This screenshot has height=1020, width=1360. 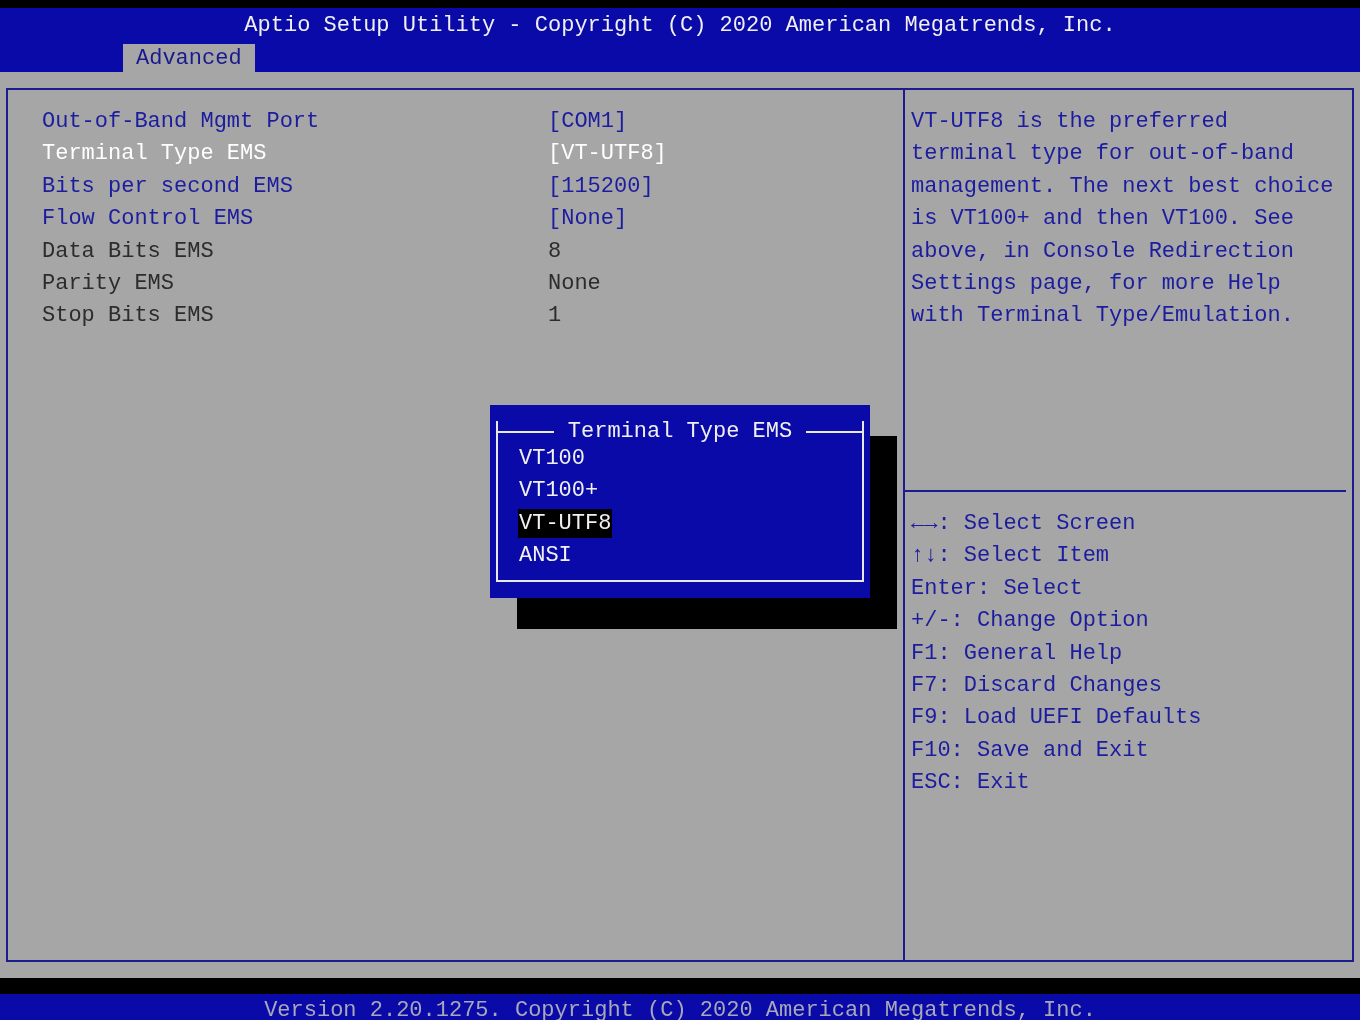 I want to click on key-hint: ↑↓: Select Item, so click(x=1011, y=556).